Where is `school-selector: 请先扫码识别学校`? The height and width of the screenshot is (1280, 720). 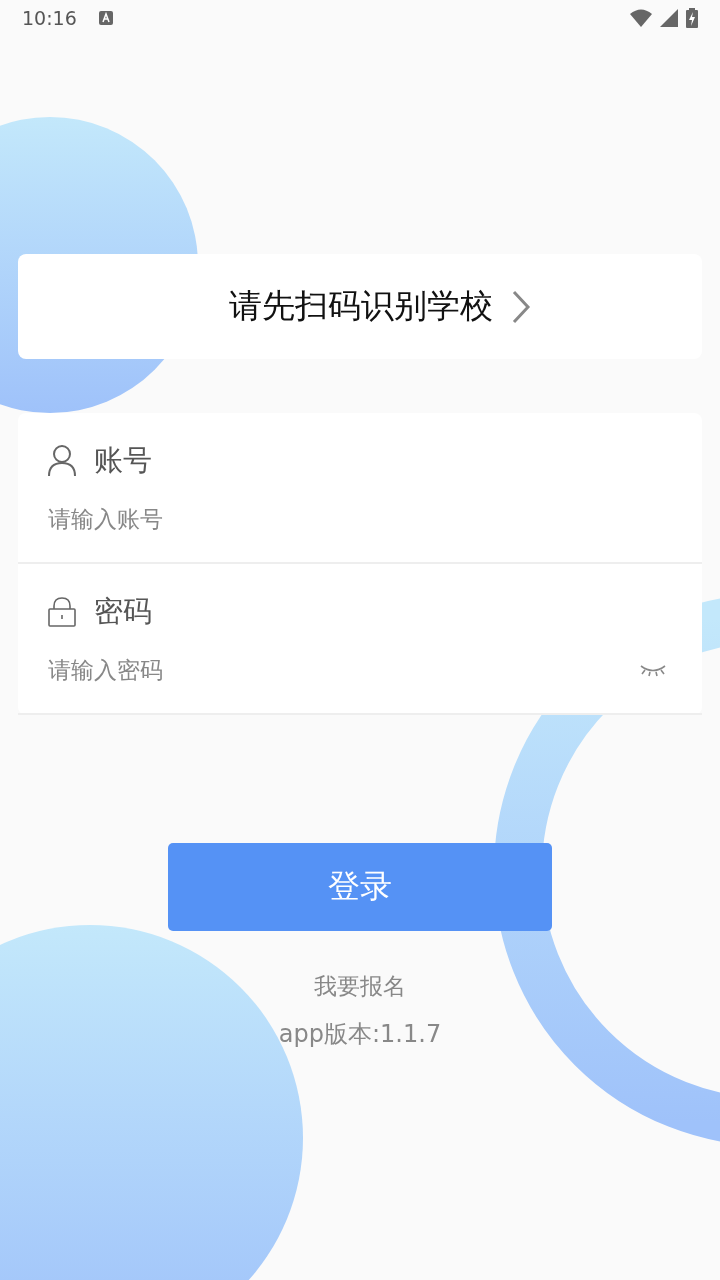
school-selector: 请先扫码识别学校 is located at coordinates (360, 306).